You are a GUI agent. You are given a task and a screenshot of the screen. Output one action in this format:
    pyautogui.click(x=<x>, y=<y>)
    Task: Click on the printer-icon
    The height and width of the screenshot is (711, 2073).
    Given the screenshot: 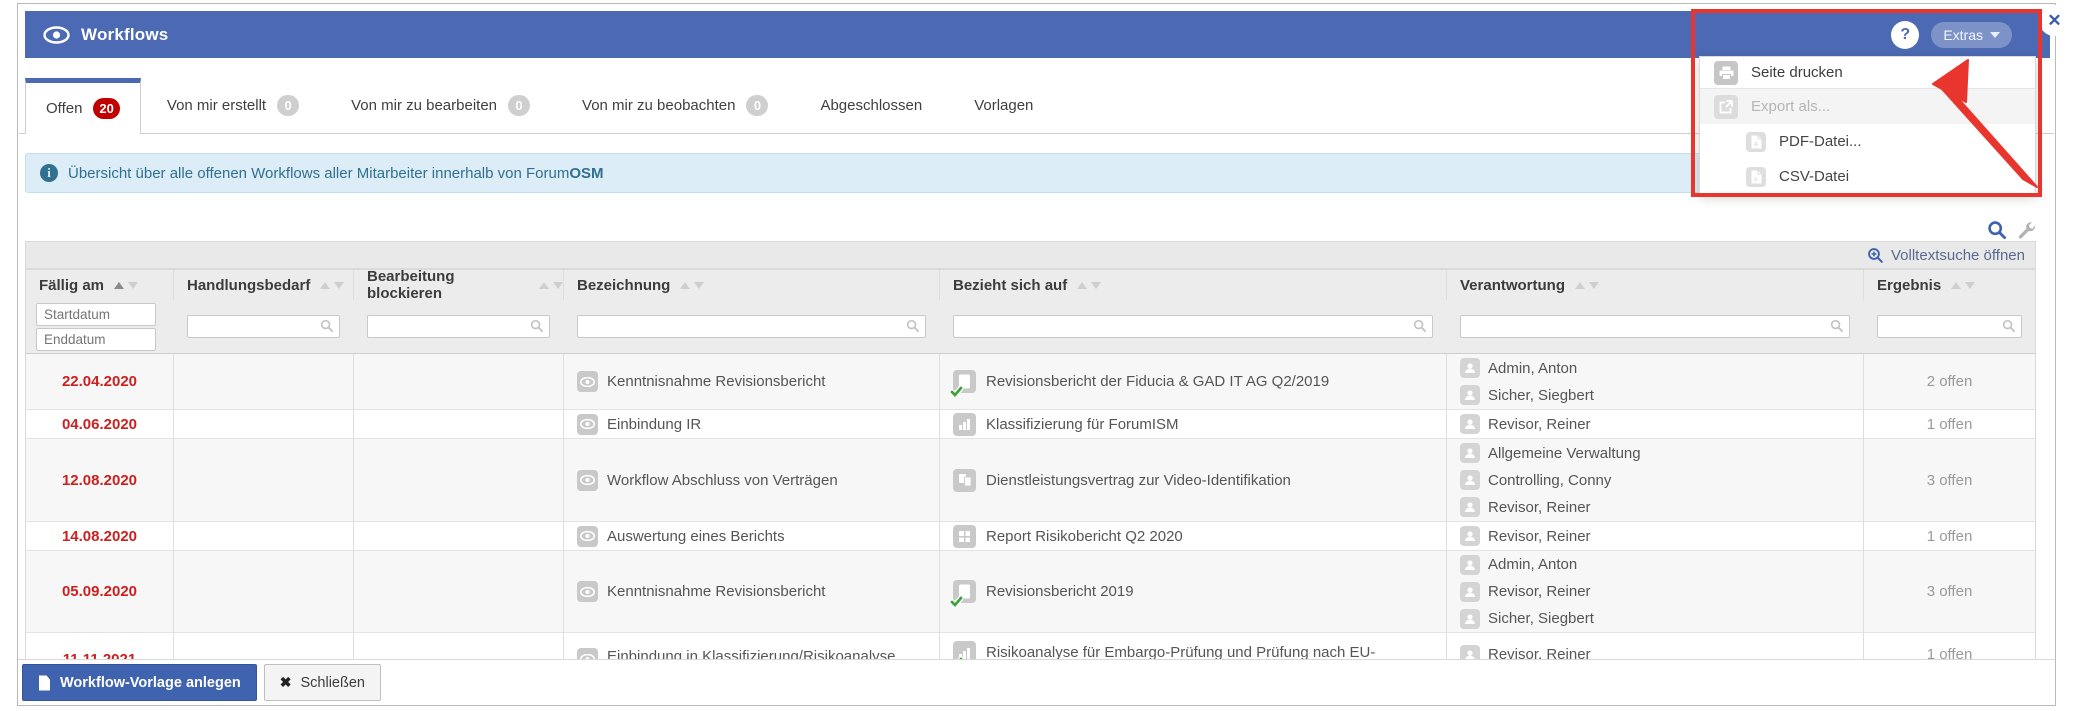 What is the action you would take?
    pyautogui.click(x=1726, y=72)
    